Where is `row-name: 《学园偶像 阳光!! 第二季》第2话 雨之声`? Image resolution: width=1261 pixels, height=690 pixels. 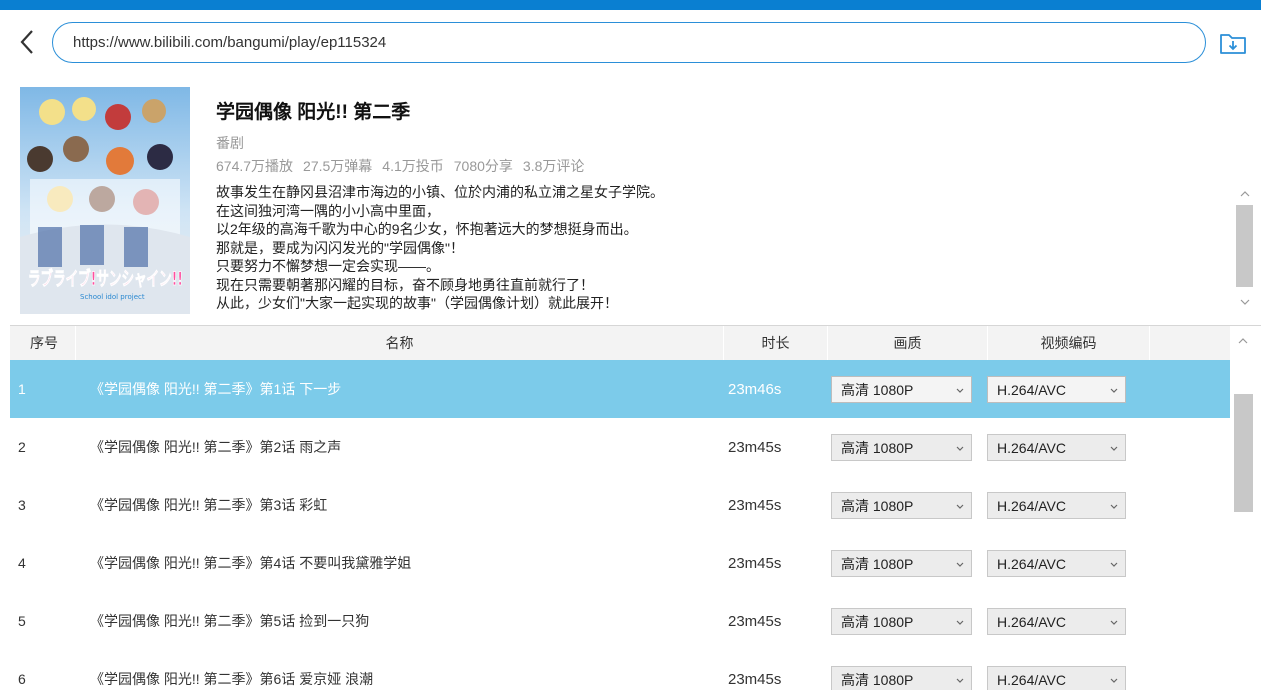 row-name: 《学园偶像 阳光!! 第二季》第2话 雨之声 is located at coordinates (216, 447).